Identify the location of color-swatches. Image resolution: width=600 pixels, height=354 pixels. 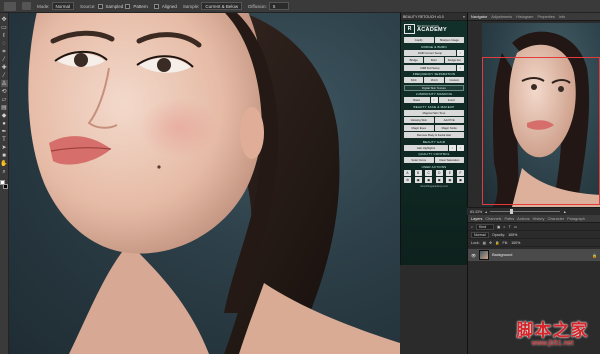
(4, 185).